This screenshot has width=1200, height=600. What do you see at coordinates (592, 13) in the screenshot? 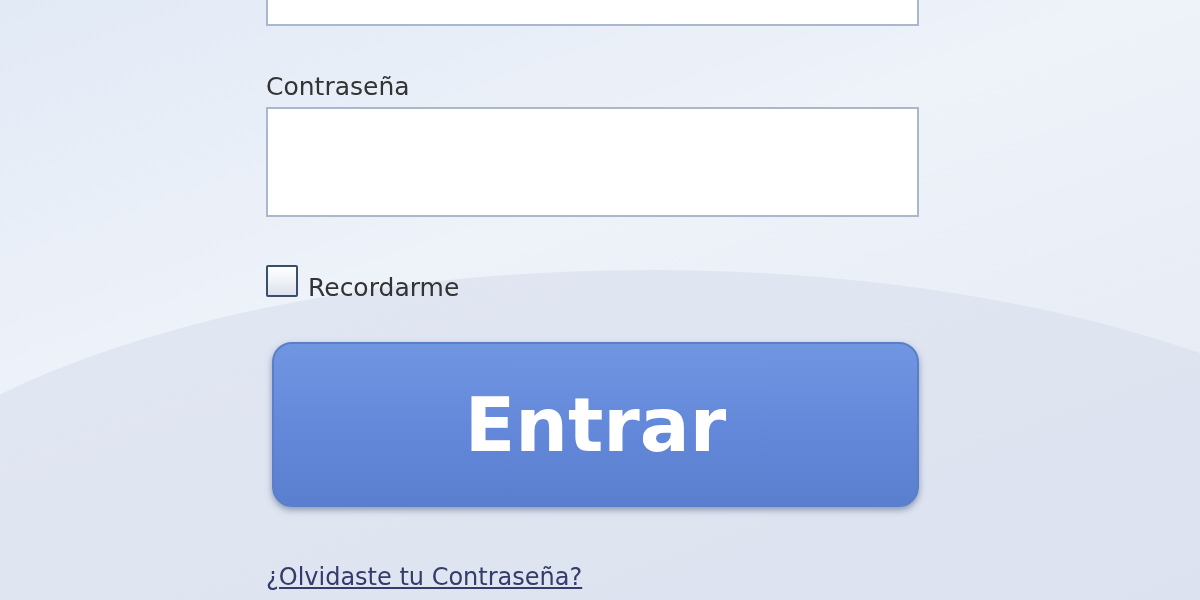
I see `input-field` at bounding box center [592, 13].